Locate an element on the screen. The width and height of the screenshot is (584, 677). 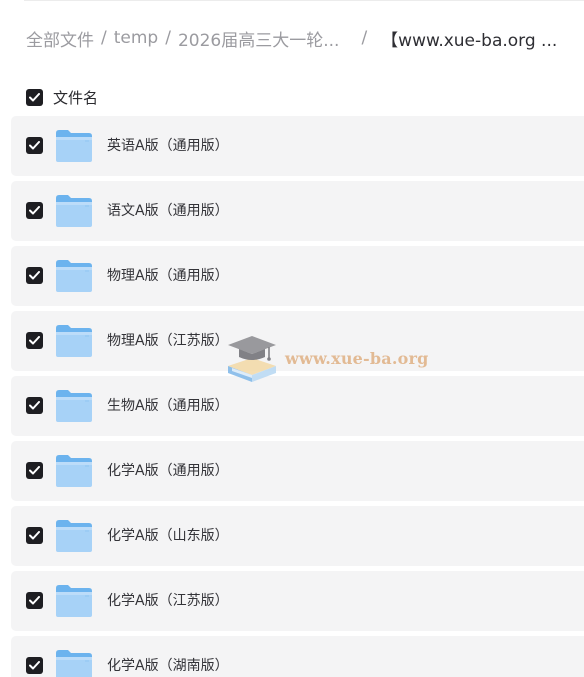
breadcrumb-item-temp: temp is located at coordinates (136, 38).